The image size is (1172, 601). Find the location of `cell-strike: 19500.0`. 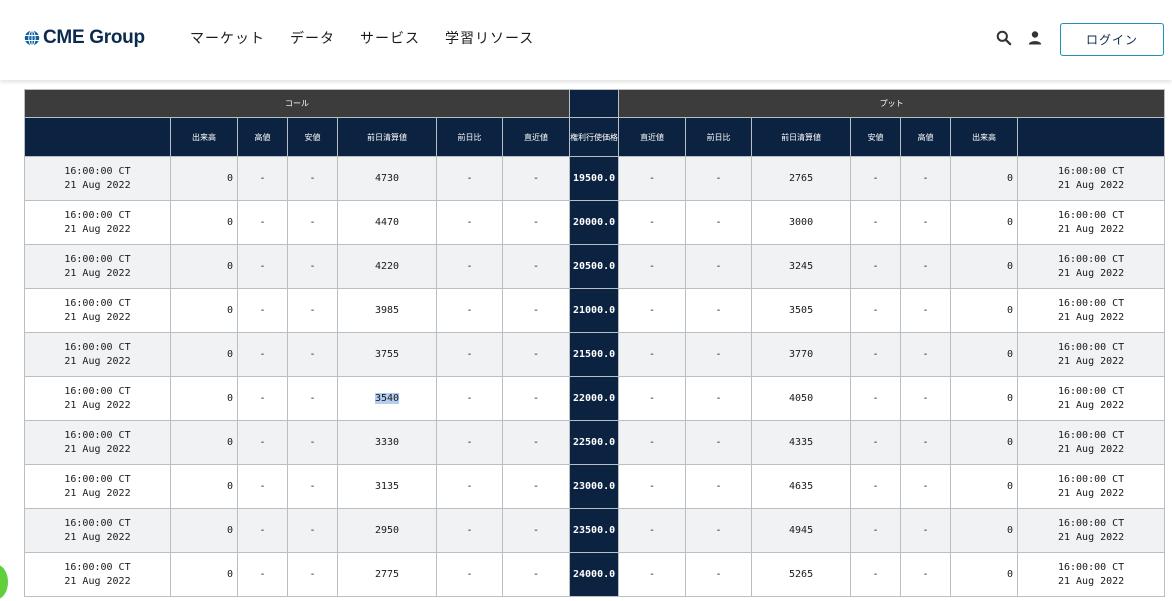

cell-strike: 19500.0 is located at coordinates (594, 178).